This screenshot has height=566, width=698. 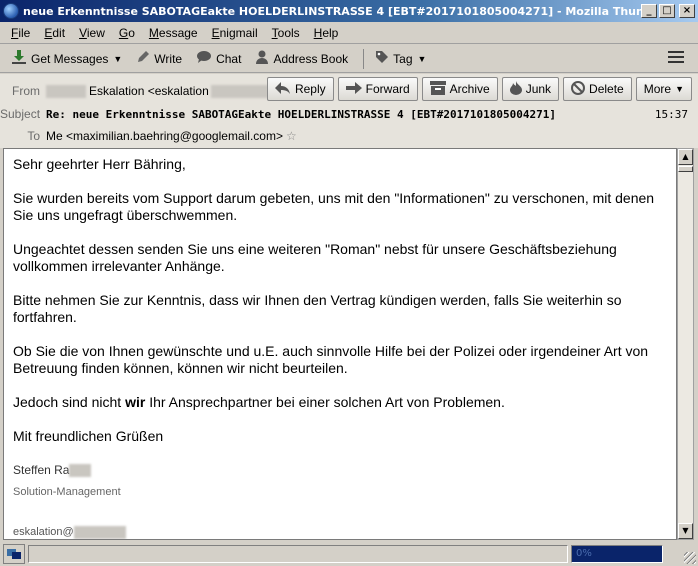 I want to click on reply-button: Reply, so click(x=300, y=89).